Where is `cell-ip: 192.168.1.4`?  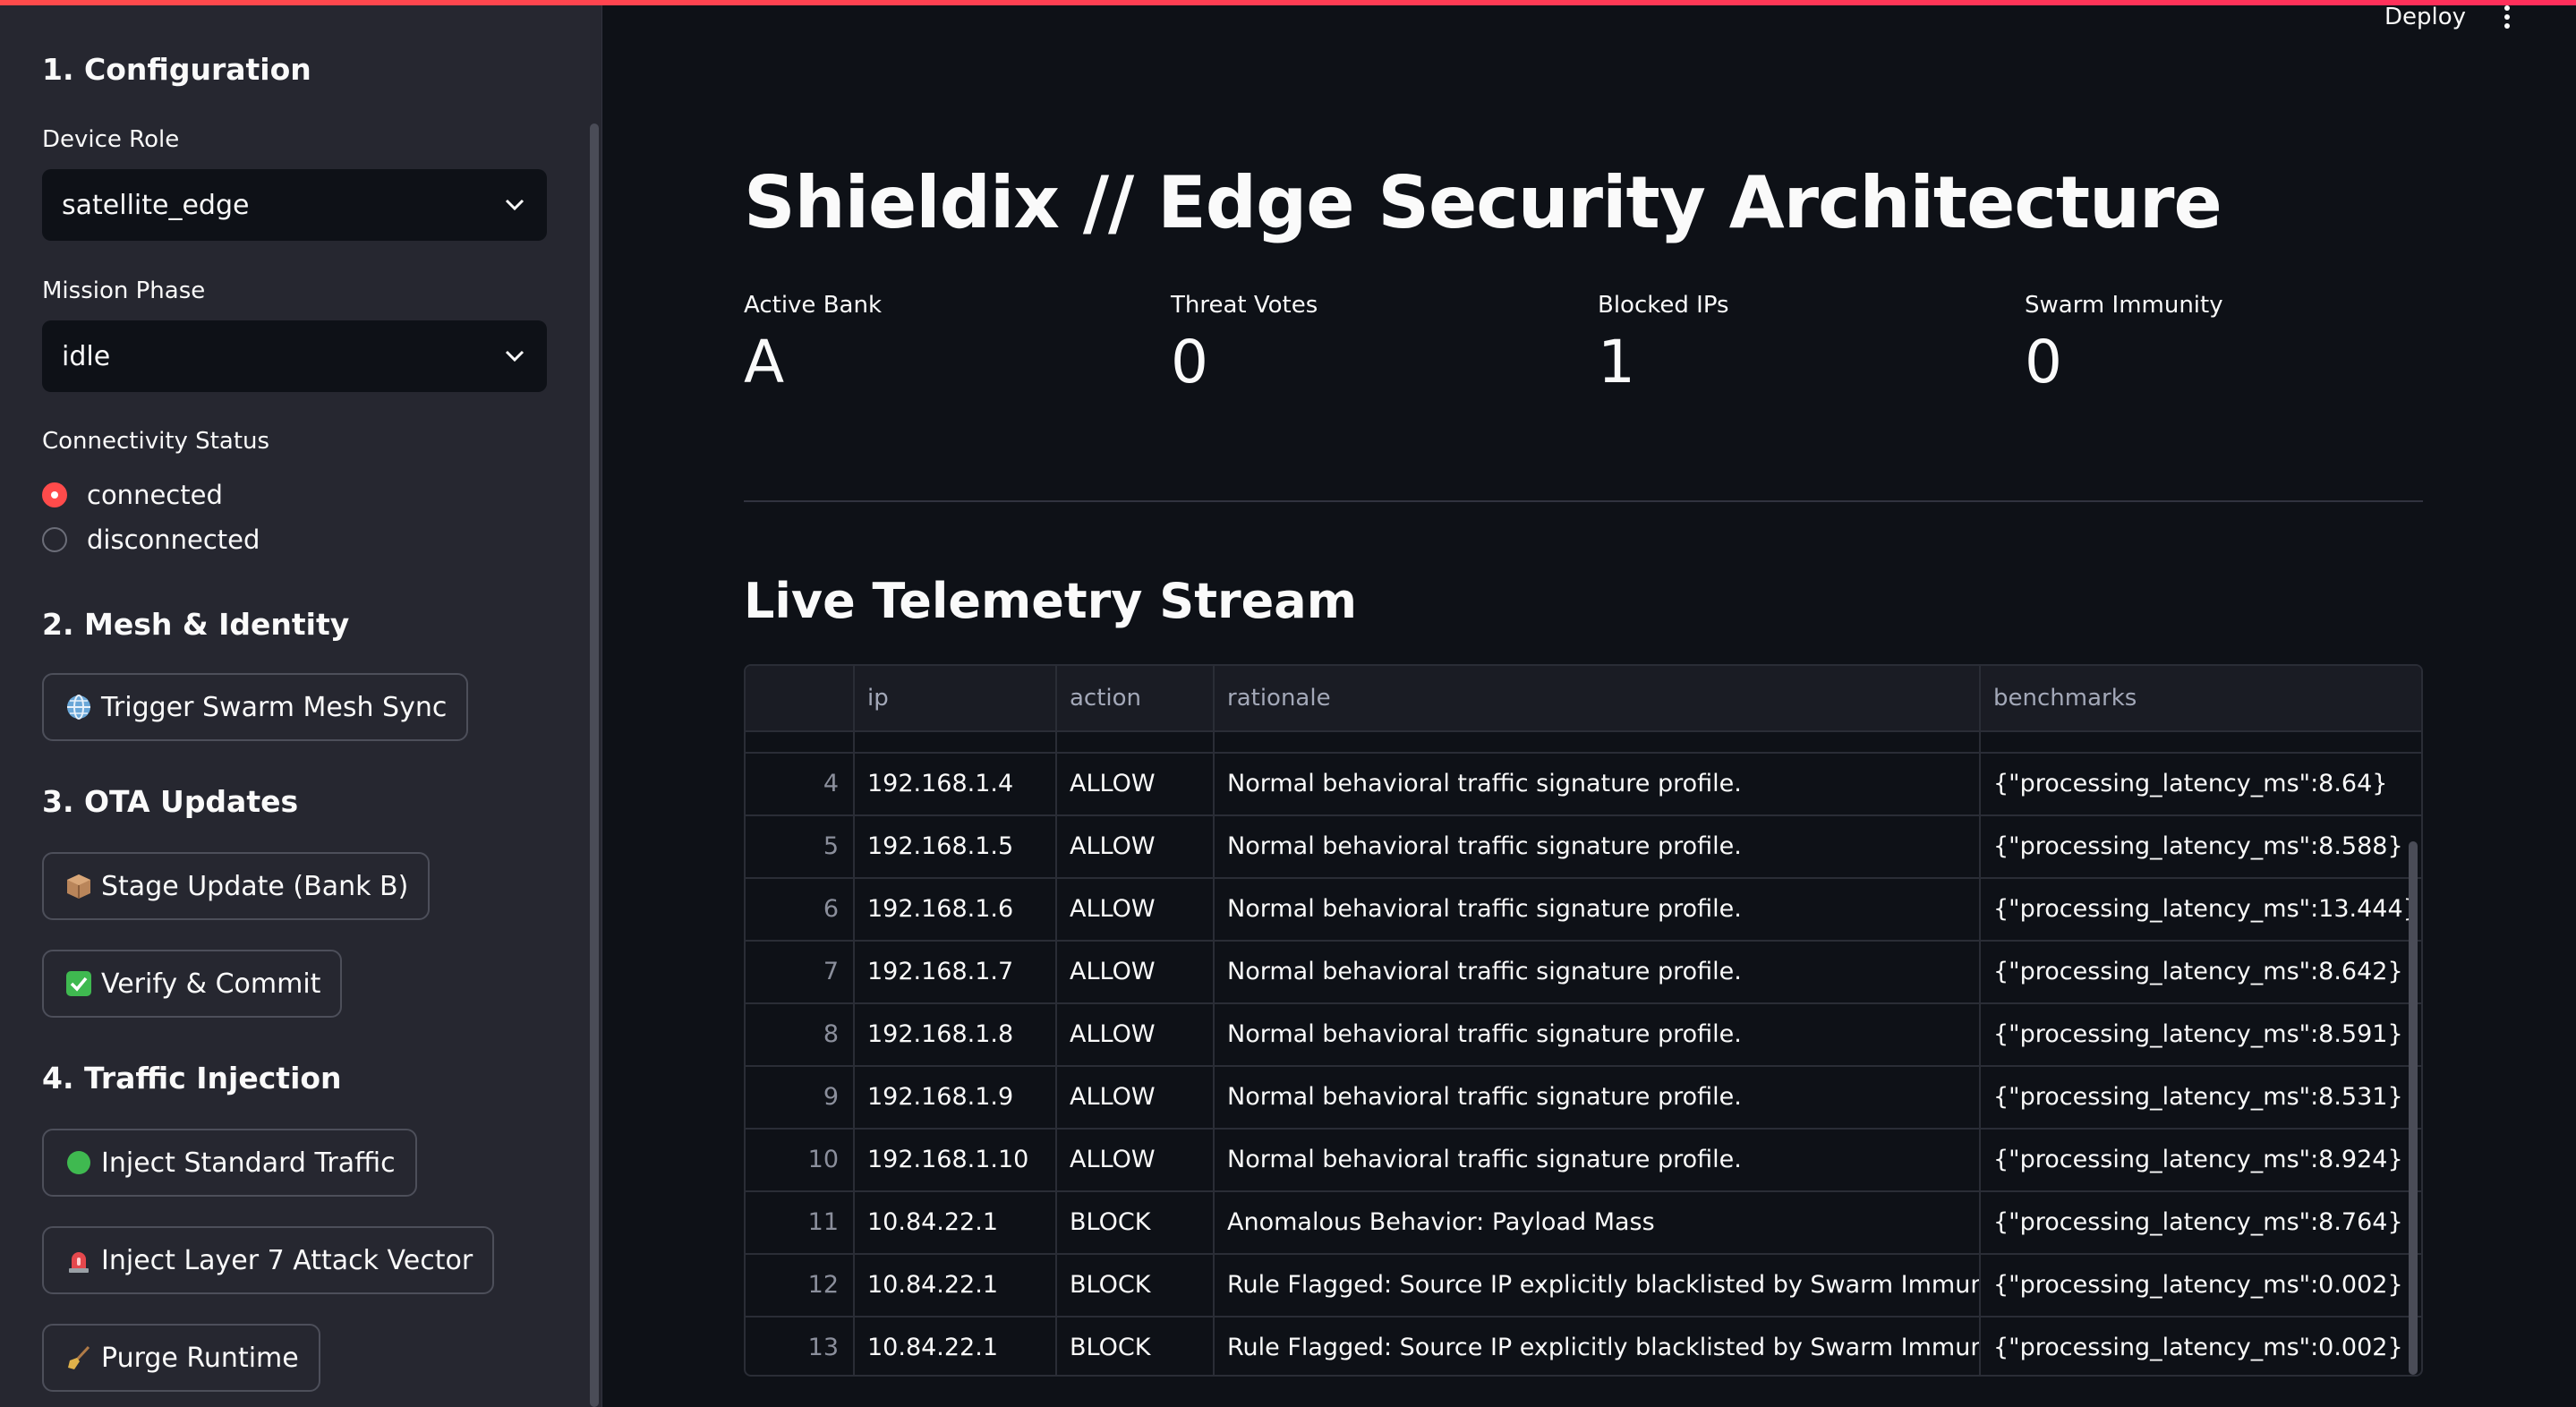
cell-ip: 192.168.1.4 is located at coordinates (940, 783).